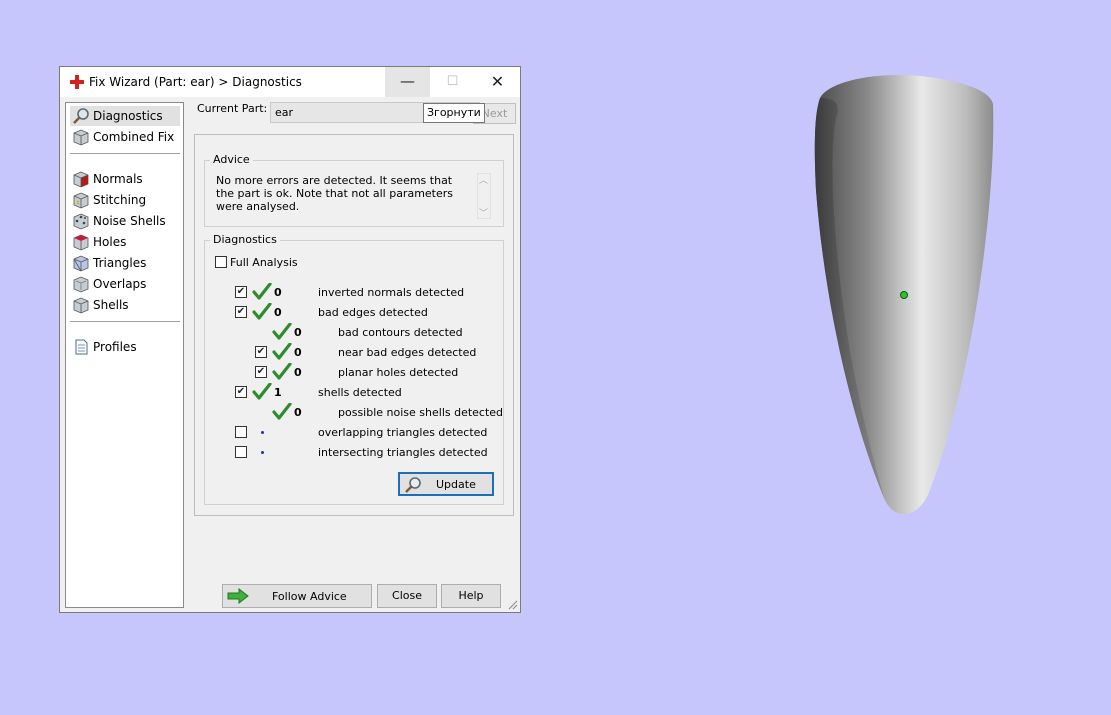  I want to click on overlapping-triangles-label: overlapping triangles detected, so click(403, 432).